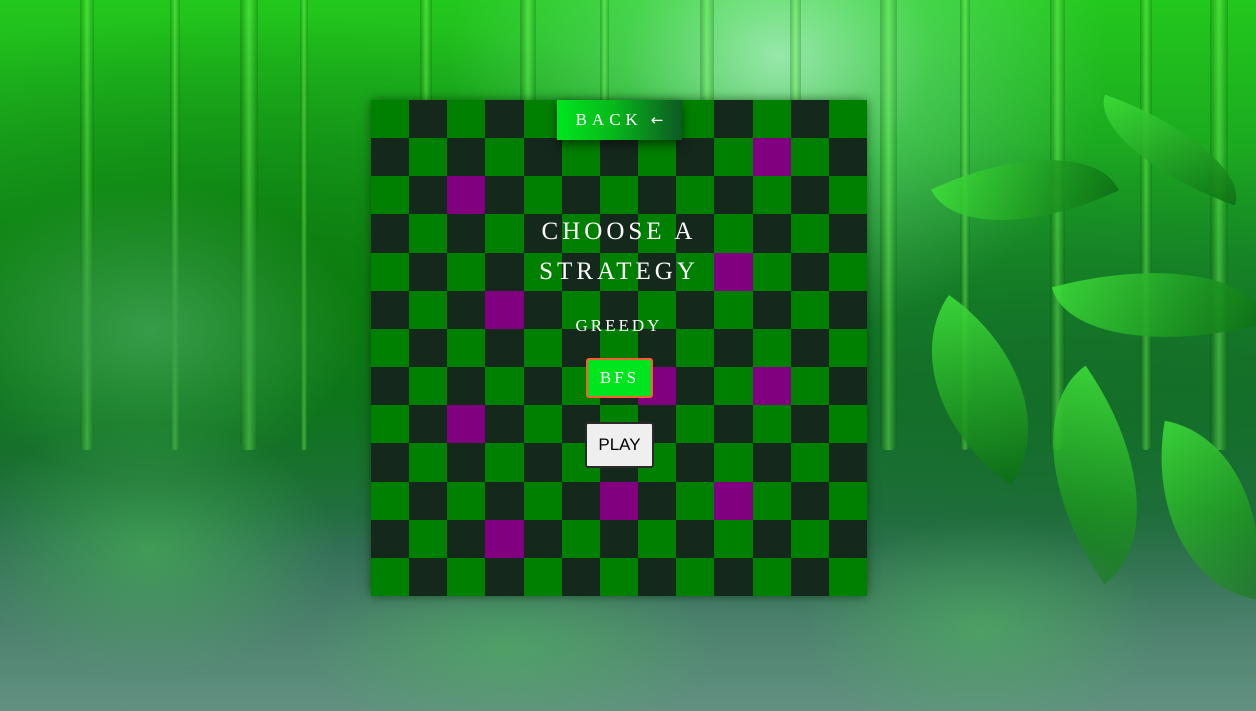 This screenshot has width=1256, height=711. I want to click on back-button: BACK ←, so click(619, 120).